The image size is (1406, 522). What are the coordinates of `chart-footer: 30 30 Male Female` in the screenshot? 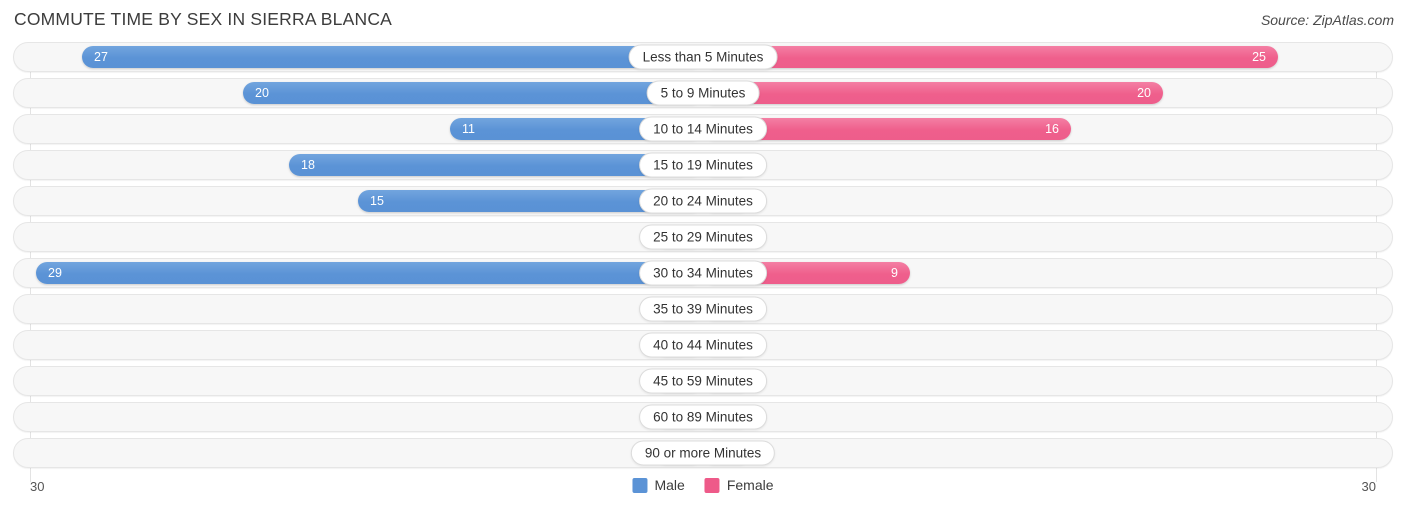 It's located at (703, 495).